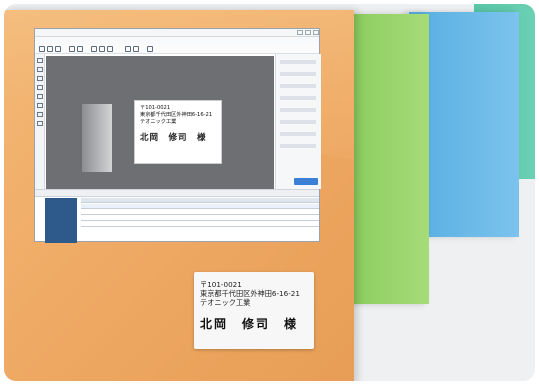 The width and height of the screenshot is (539, 385). What do you see at coordinates (176, 115) in the screenshot?
I see `label-address: 東京都千代田区外神田6-16-21` at bounding box center [176, 115].